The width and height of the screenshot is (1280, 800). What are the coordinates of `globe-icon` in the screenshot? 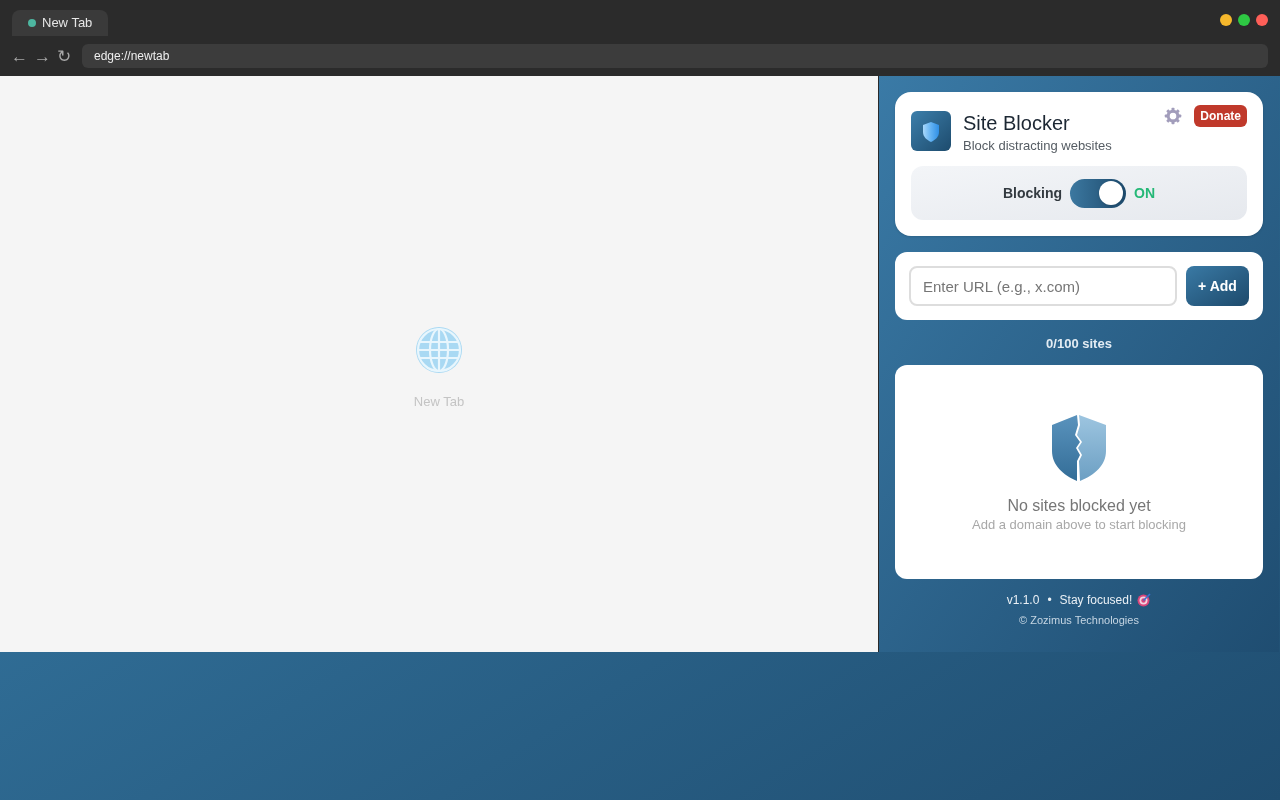 It's located at (439, 350).